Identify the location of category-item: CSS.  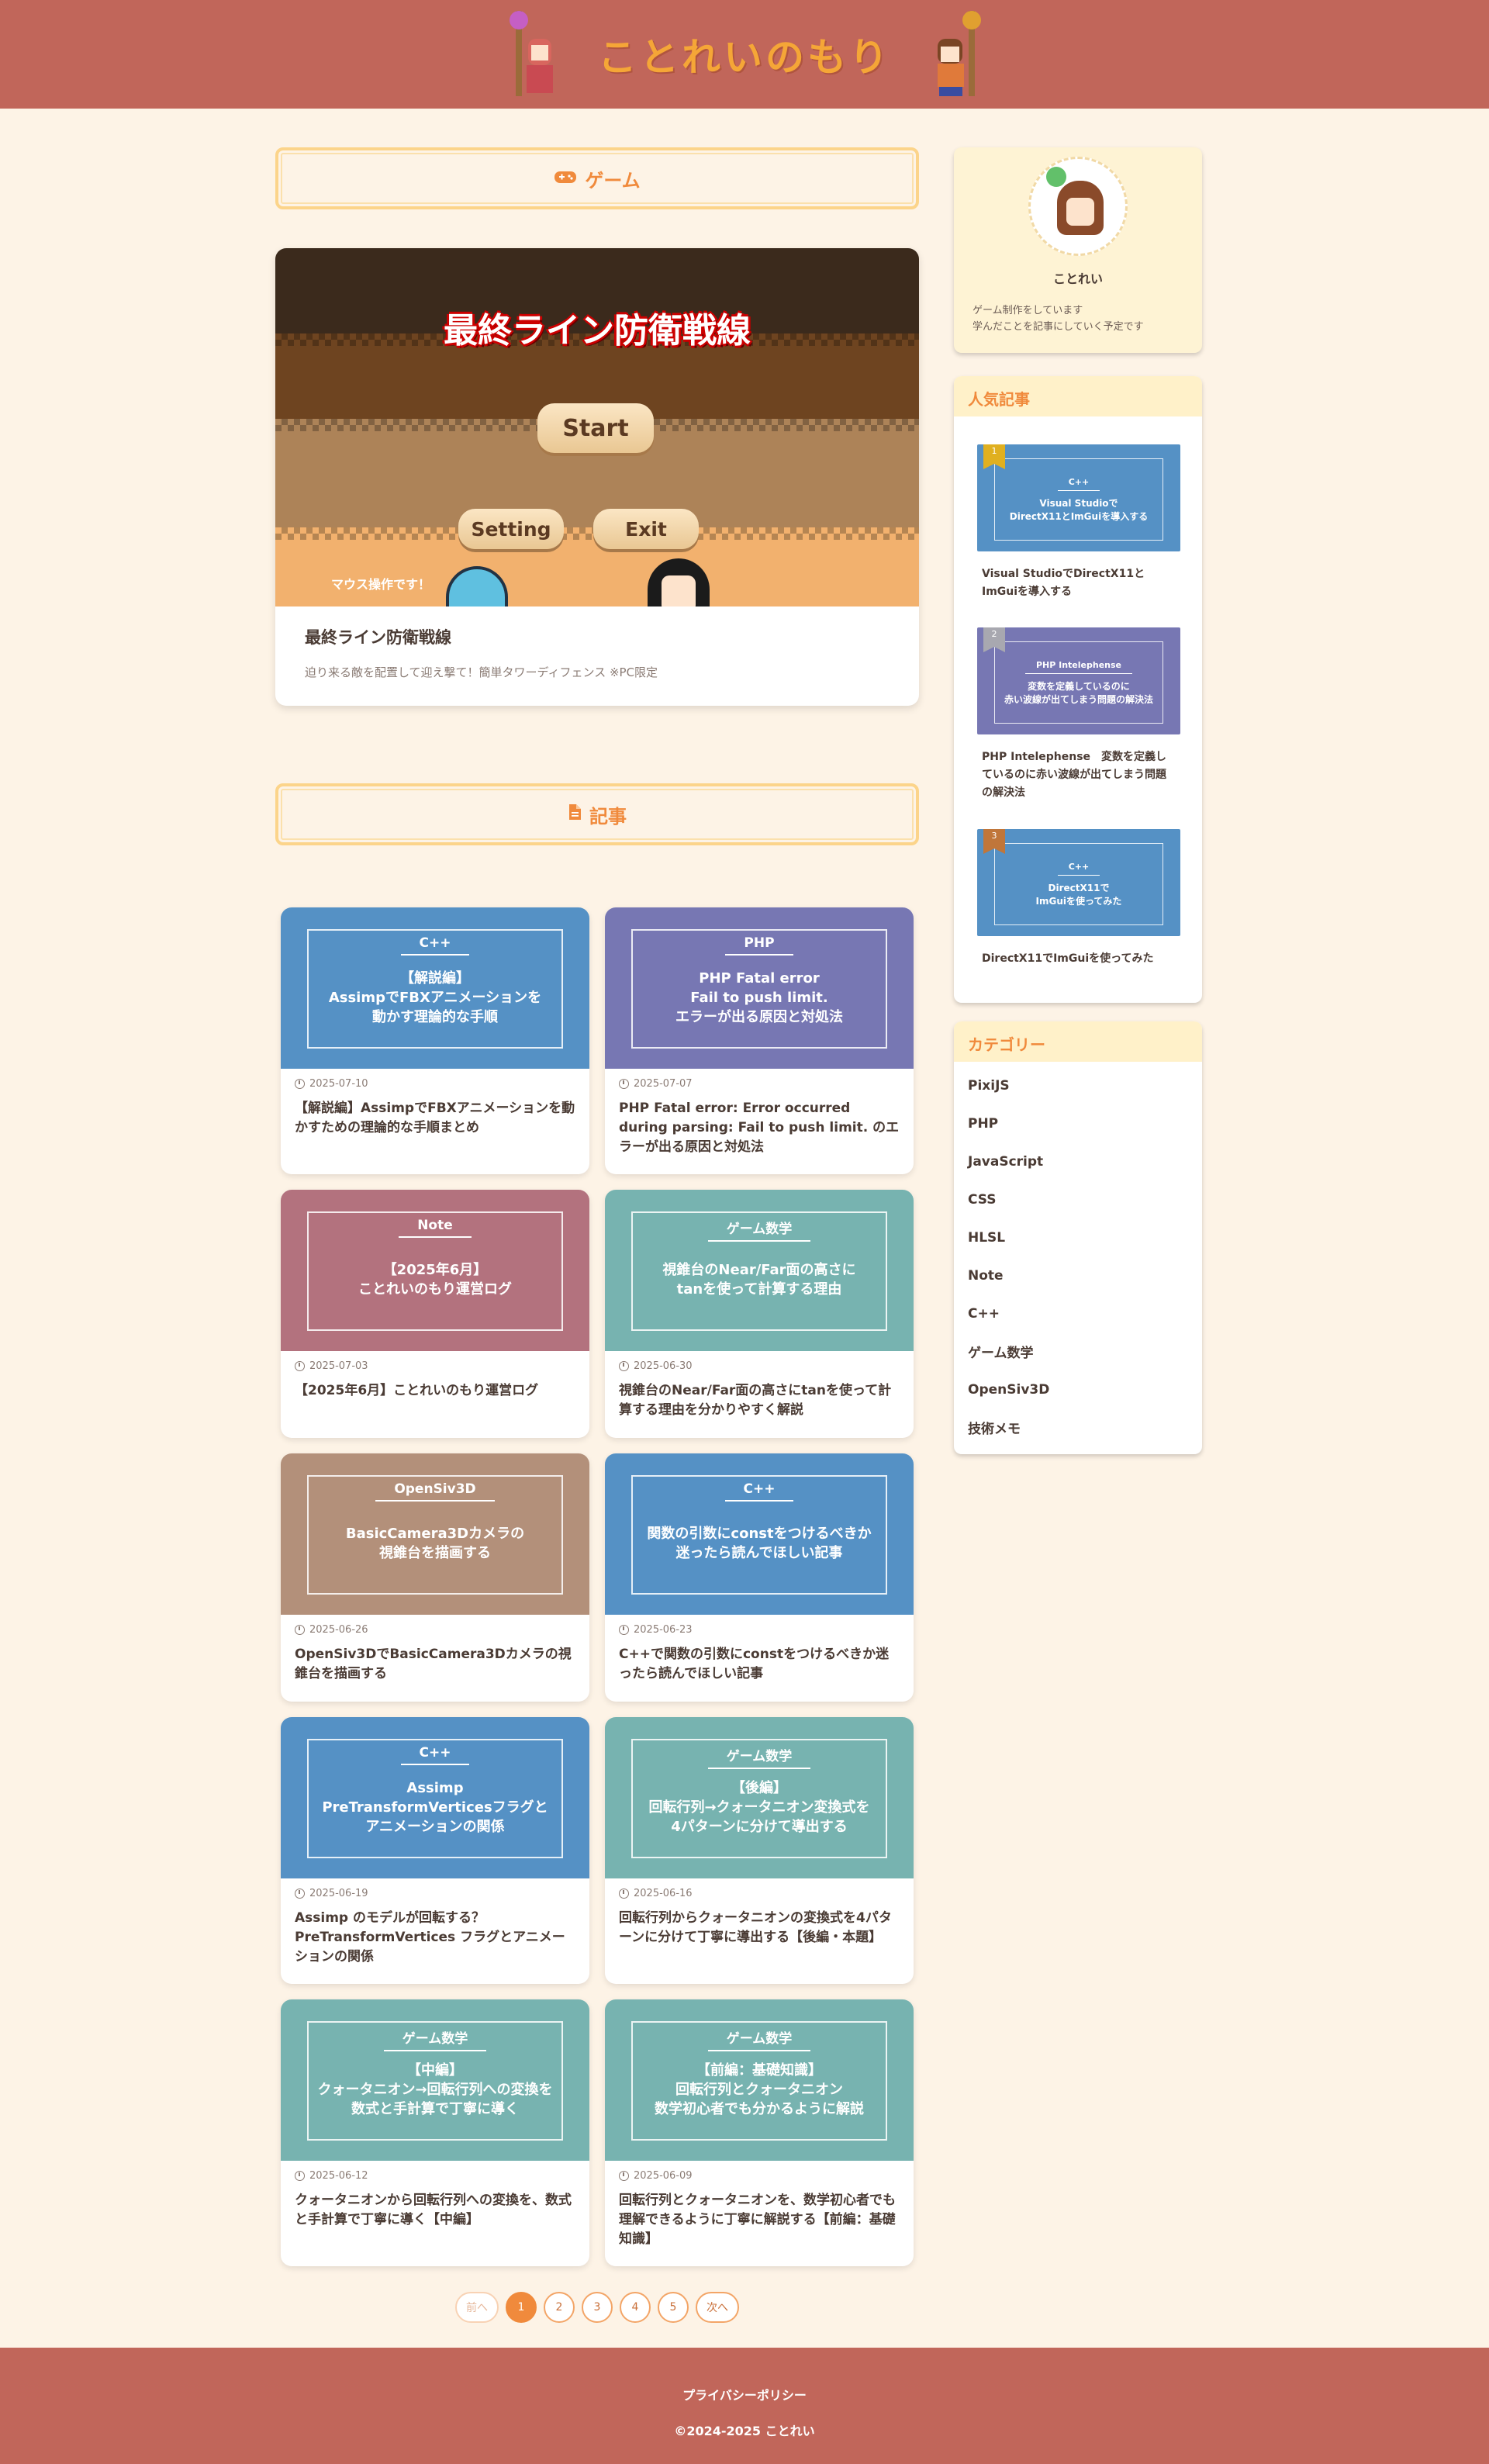
(1078, 1199).